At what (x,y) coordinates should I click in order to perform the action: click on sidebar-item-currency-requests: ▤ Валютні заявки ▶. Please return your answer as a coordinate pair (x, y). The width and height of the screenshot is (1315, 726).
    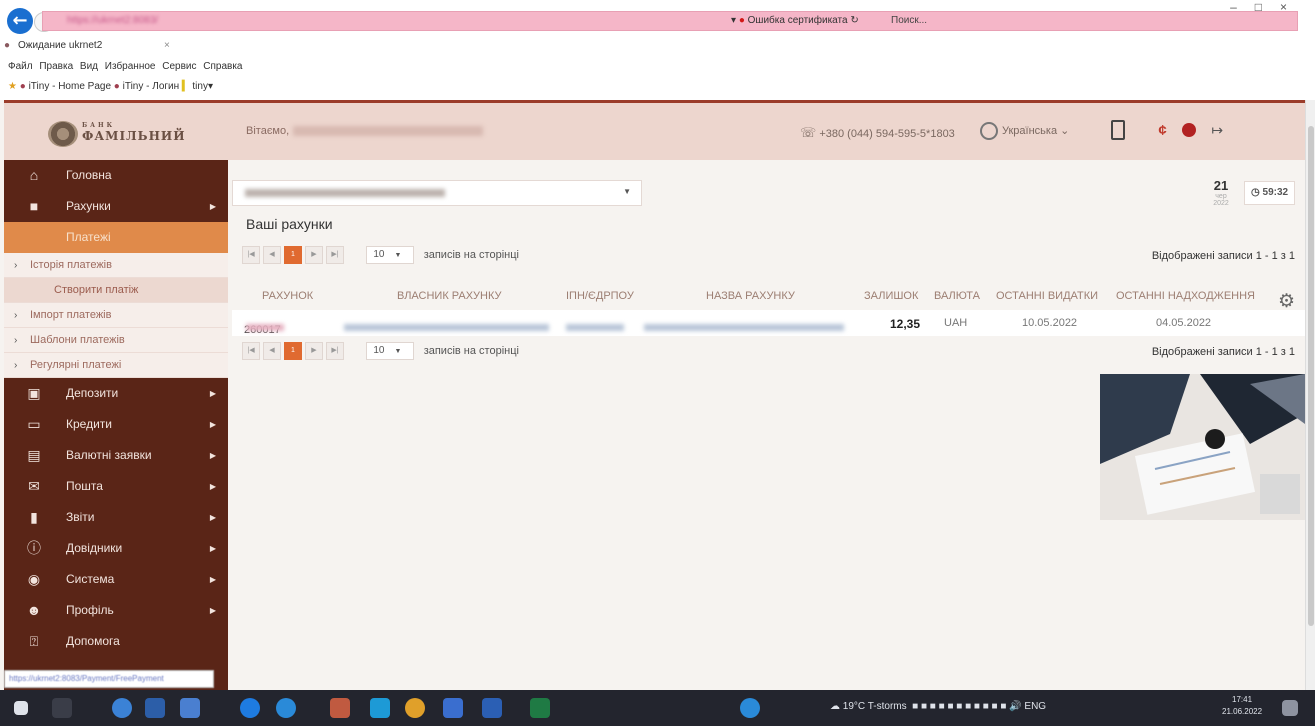
    Looking at the image, I should click on (116, 455).